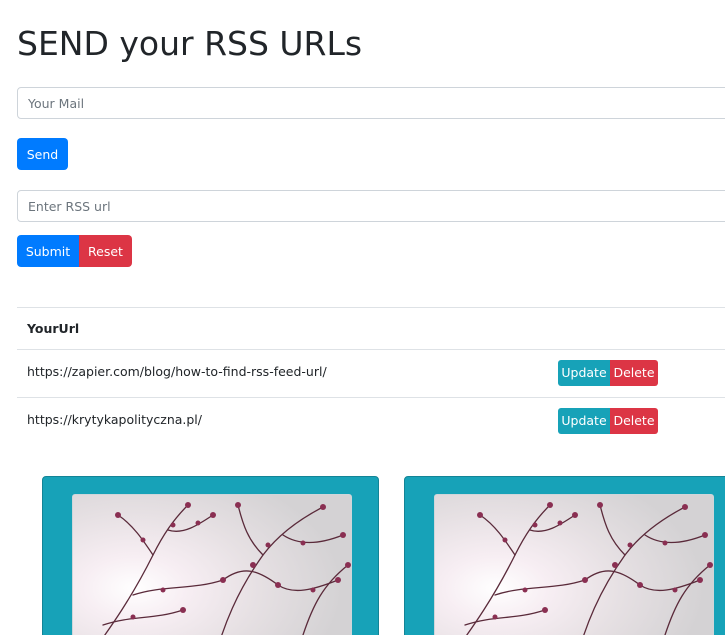  Describe the element at coordinates (42, 154) in the screenshot. I see `send-button: Send` at that location.